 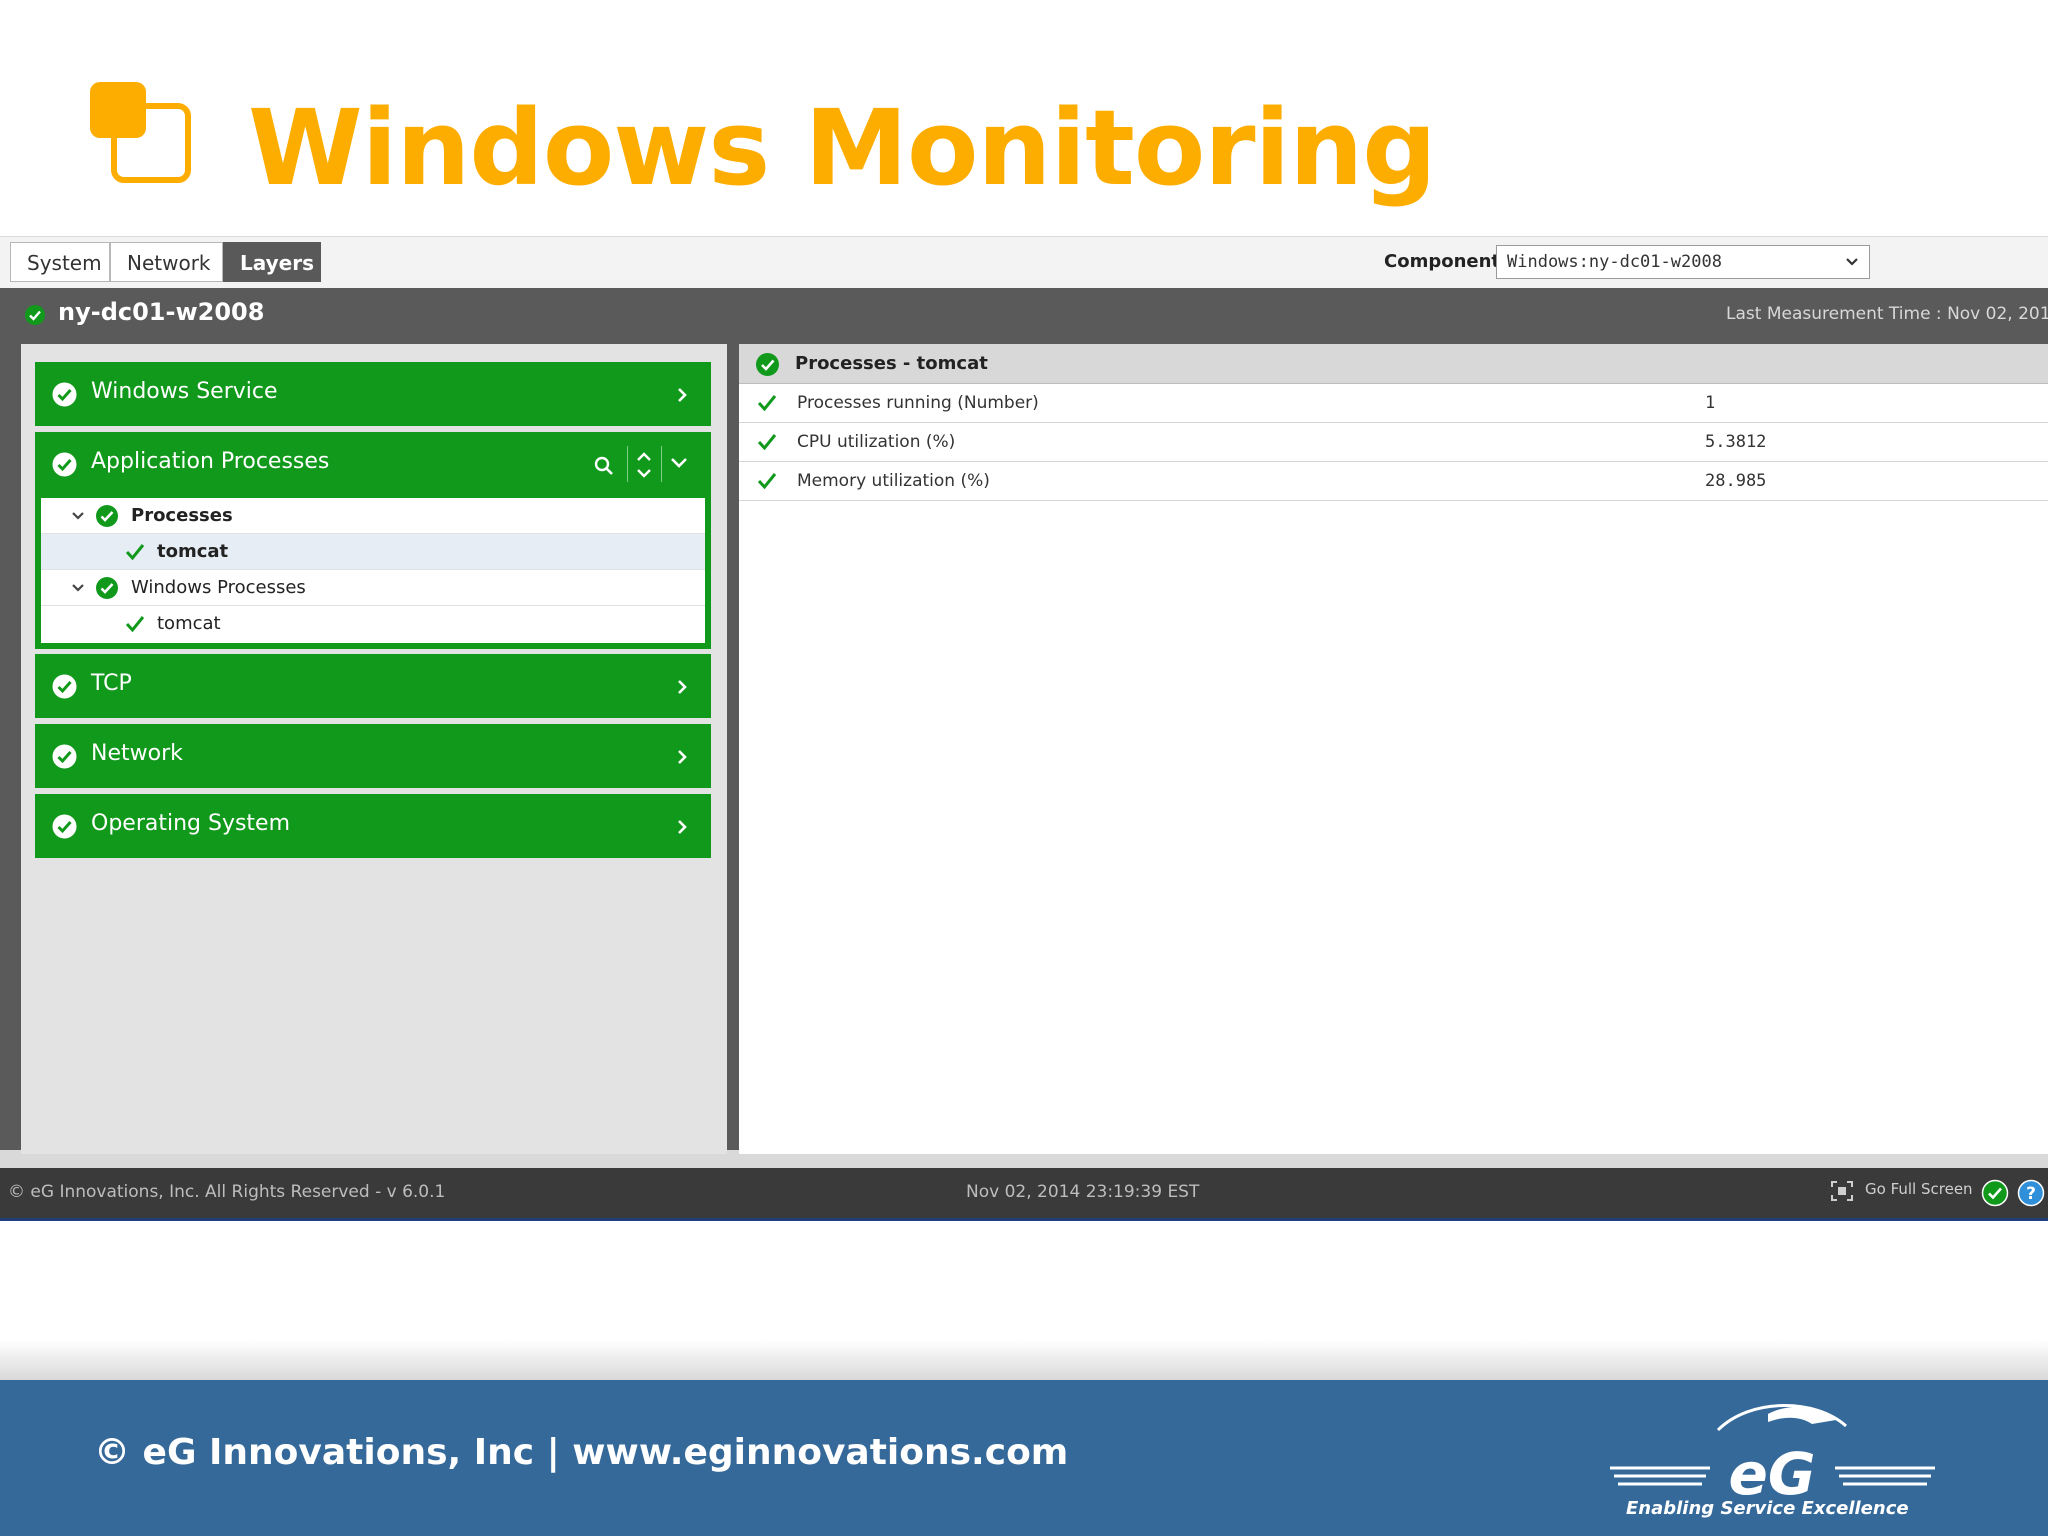 I want to click on taskbar-strip, so click(x=1024, y=1219).